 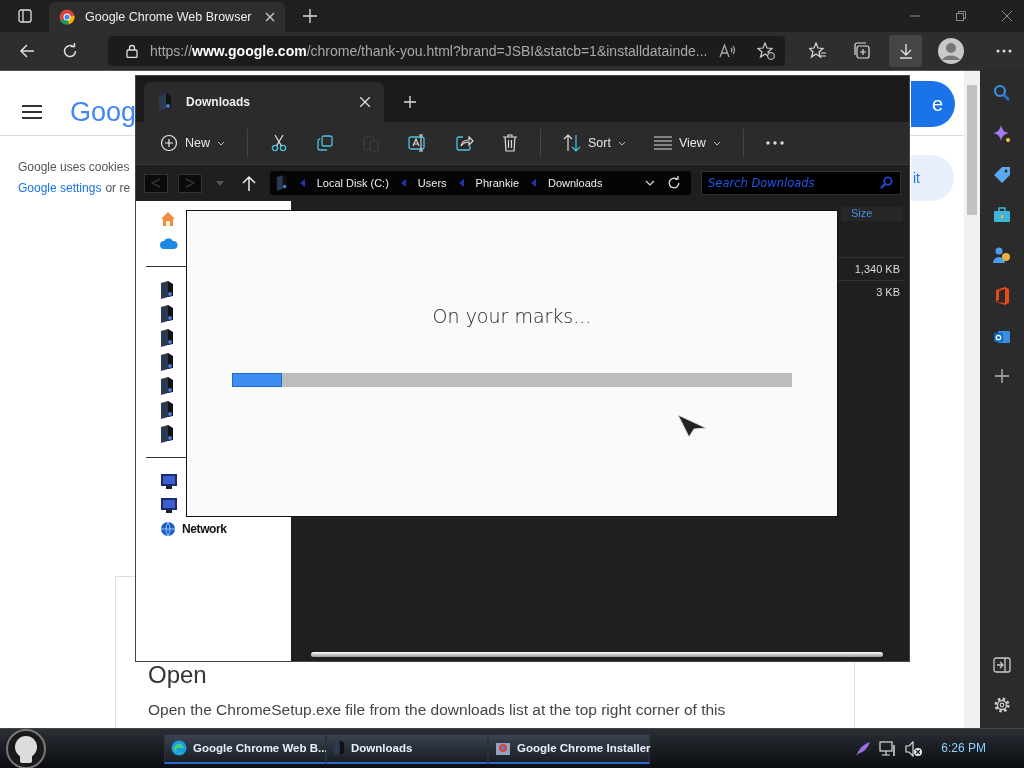 I want to click on address-bar: Local Disk (C:) Users Phrankie Downloads, so click(x=480, y=183).